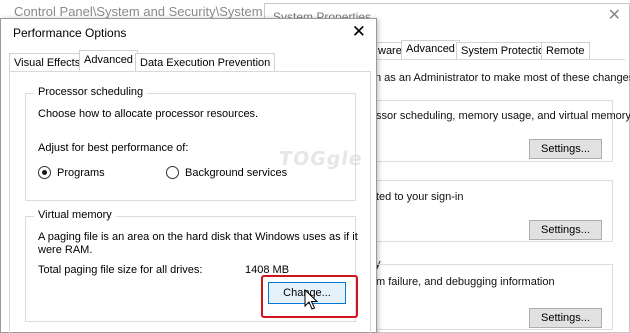  Describe the element at coordinates (120, 270) in the screenshot. I see `total-paging-label: Total paging file size for all drives:` at that location.